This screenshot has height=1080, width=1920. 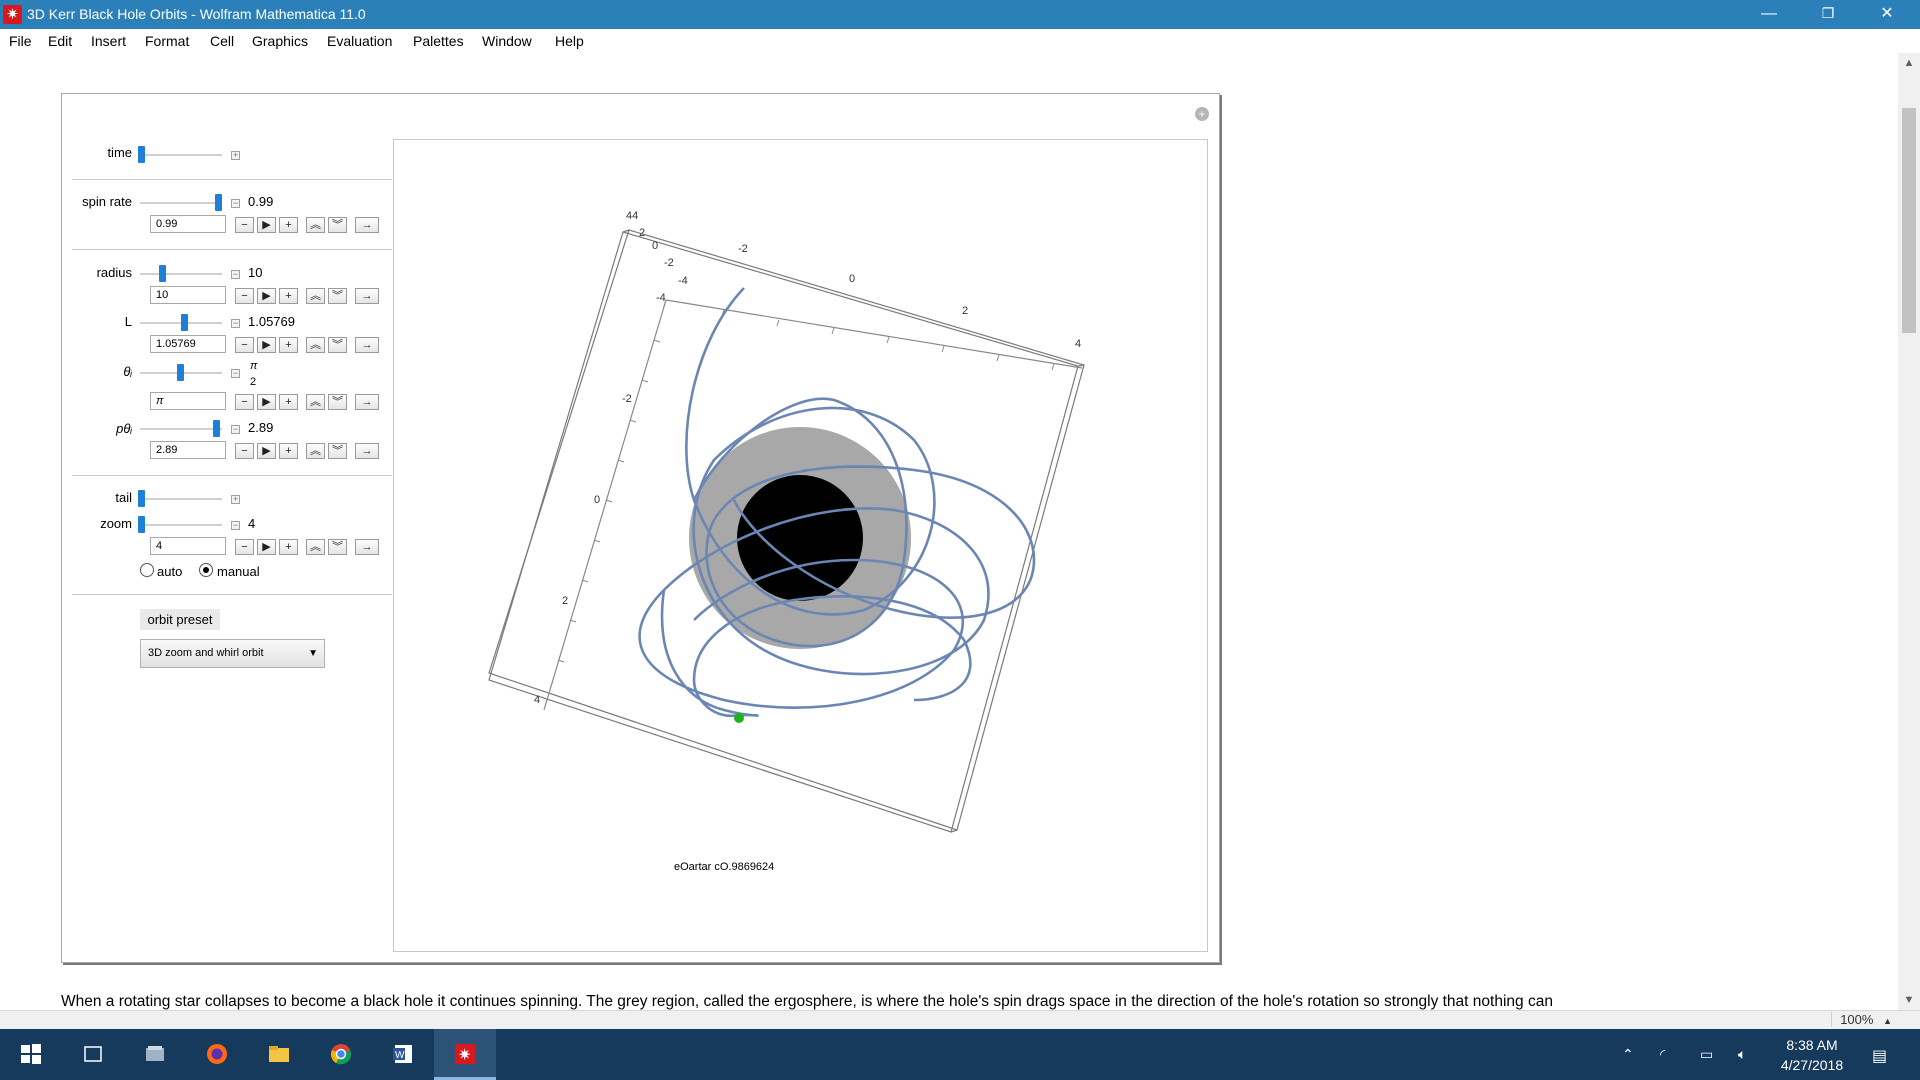 What do you see at coordinates (1812, 1055) in the screenshot?
I see `system-clock: 8:38 AM 4/27/2018` at bounding box center [1812, 1055].